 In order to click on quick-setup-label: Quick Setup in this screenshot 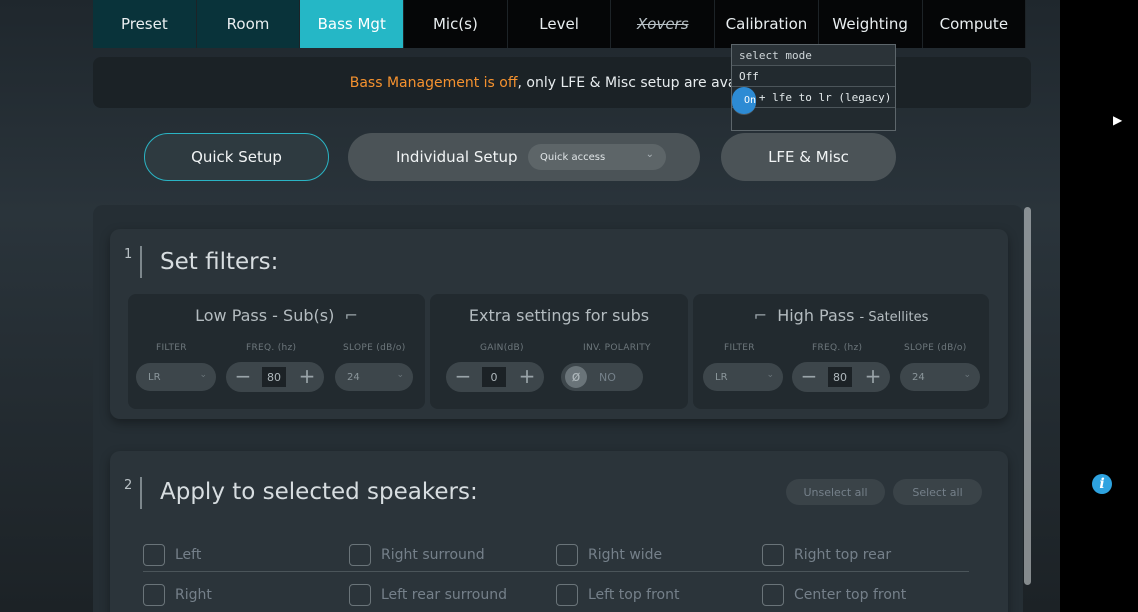, I will do `click(236, 157)`.